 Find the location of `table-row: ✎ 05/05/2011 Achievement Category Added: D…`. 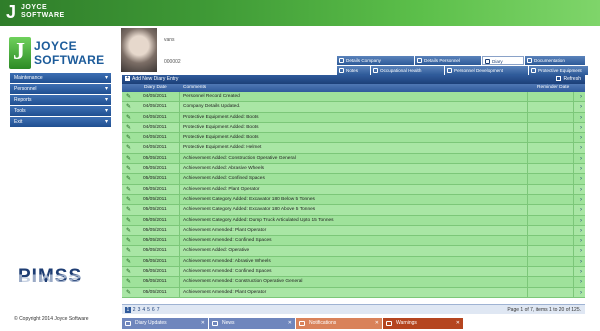

table-row: ✎ 05/05/2011 Achievement Category Added: D… is located at coordinates (353, 220).